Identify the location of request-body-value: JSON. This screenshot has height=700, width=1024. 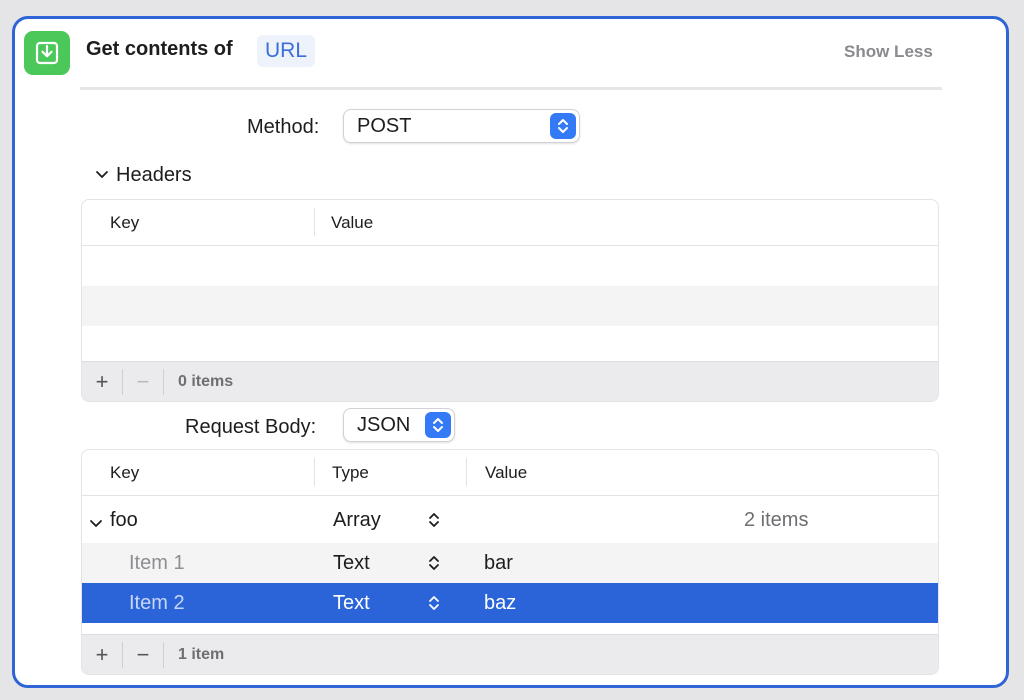
(384, 425).